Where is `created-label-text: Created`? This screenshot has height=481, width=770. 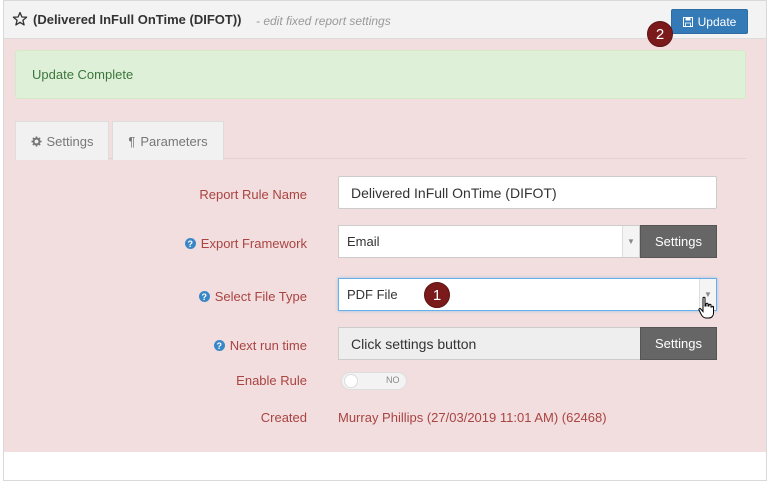
created-label-text: Created is located at coordinates (283, 417).